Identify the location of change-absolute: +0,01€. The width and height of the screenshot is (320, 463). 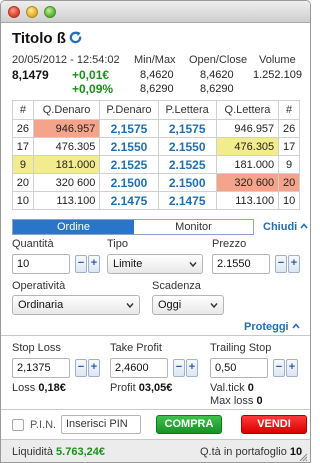
(91, 75).